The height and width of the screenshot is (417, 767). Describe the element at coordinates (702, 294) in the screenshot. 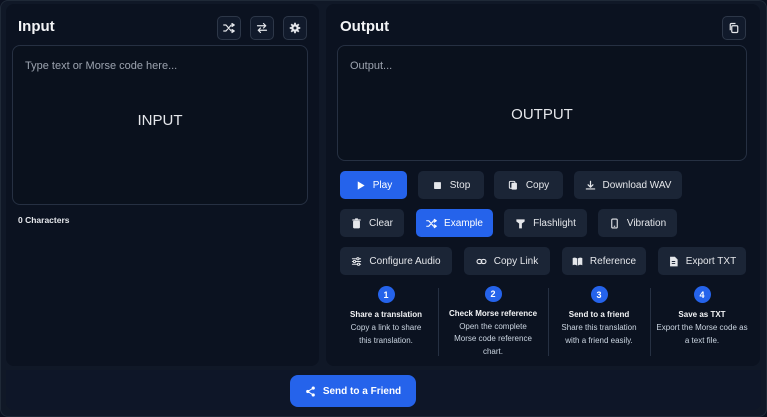

I see `step-number: 4` at that location.